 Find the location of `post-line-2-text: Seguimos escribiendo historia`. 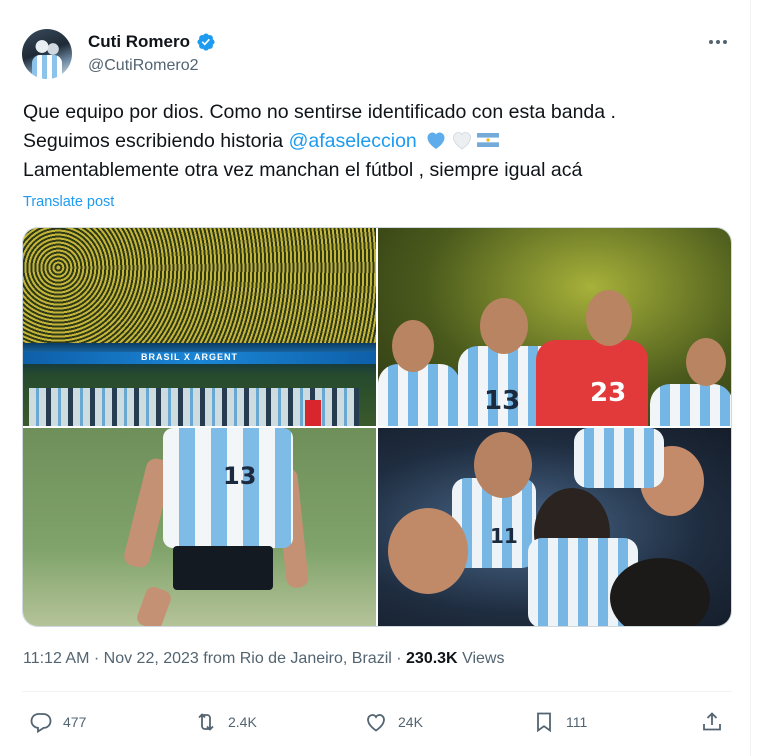

post-line-2-text: Seguimos escribiendo historia is located at coordinates (156, 141).